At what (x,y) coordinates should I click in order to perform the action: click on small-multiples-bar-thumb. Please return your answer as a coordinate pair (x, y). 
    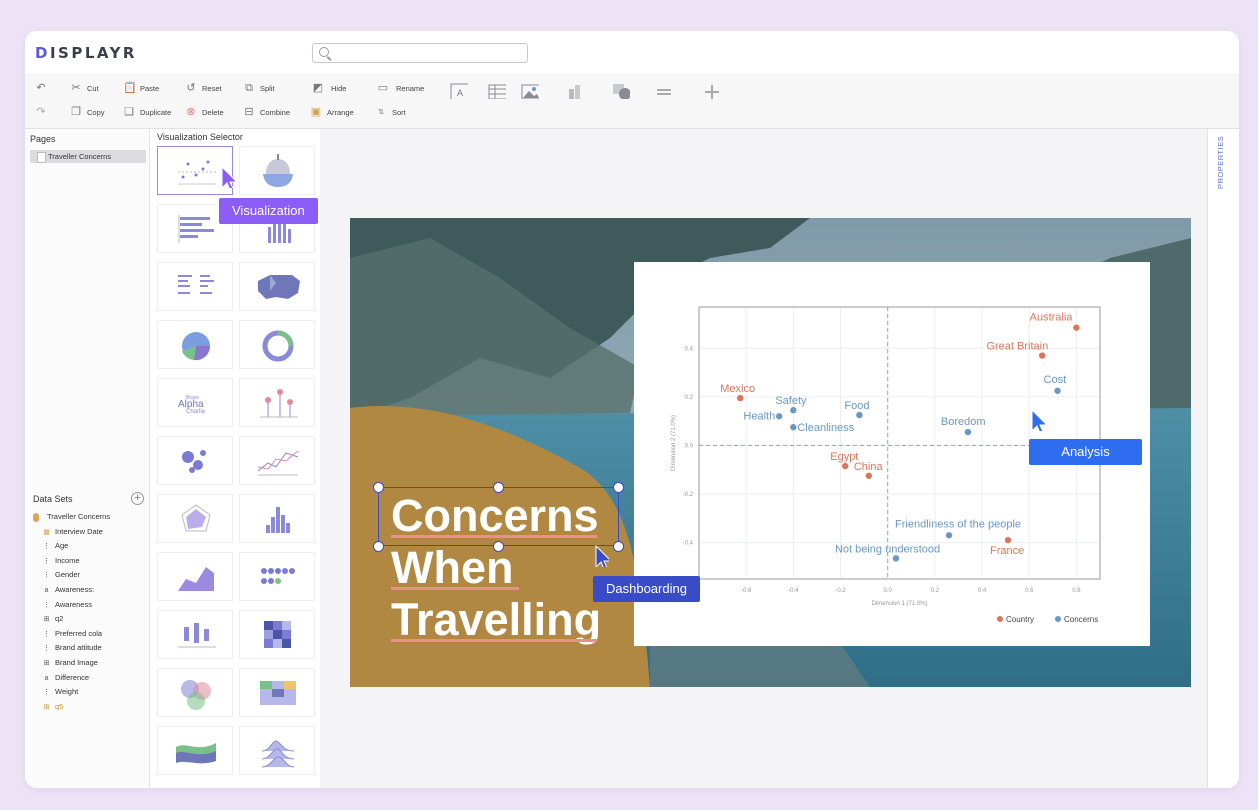
    Looking at the image, I should click on (195, 286).